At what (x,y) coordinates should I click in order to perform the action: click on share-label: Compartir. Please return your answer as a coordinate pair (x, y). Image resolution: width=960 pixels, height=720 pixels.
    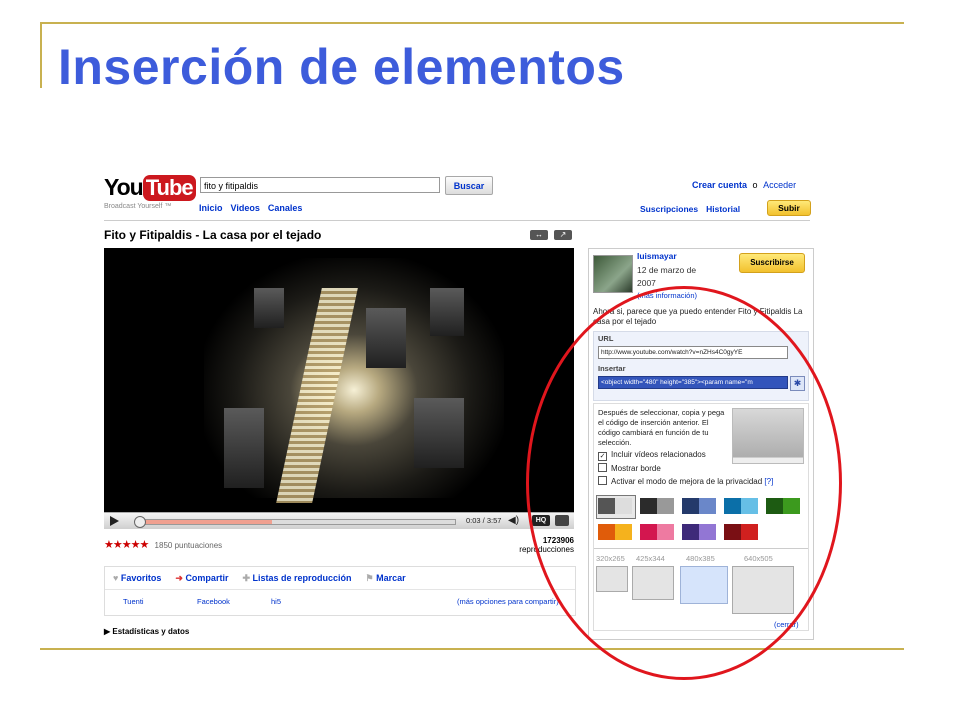
    Looking at the image, I should click on (207, 578).